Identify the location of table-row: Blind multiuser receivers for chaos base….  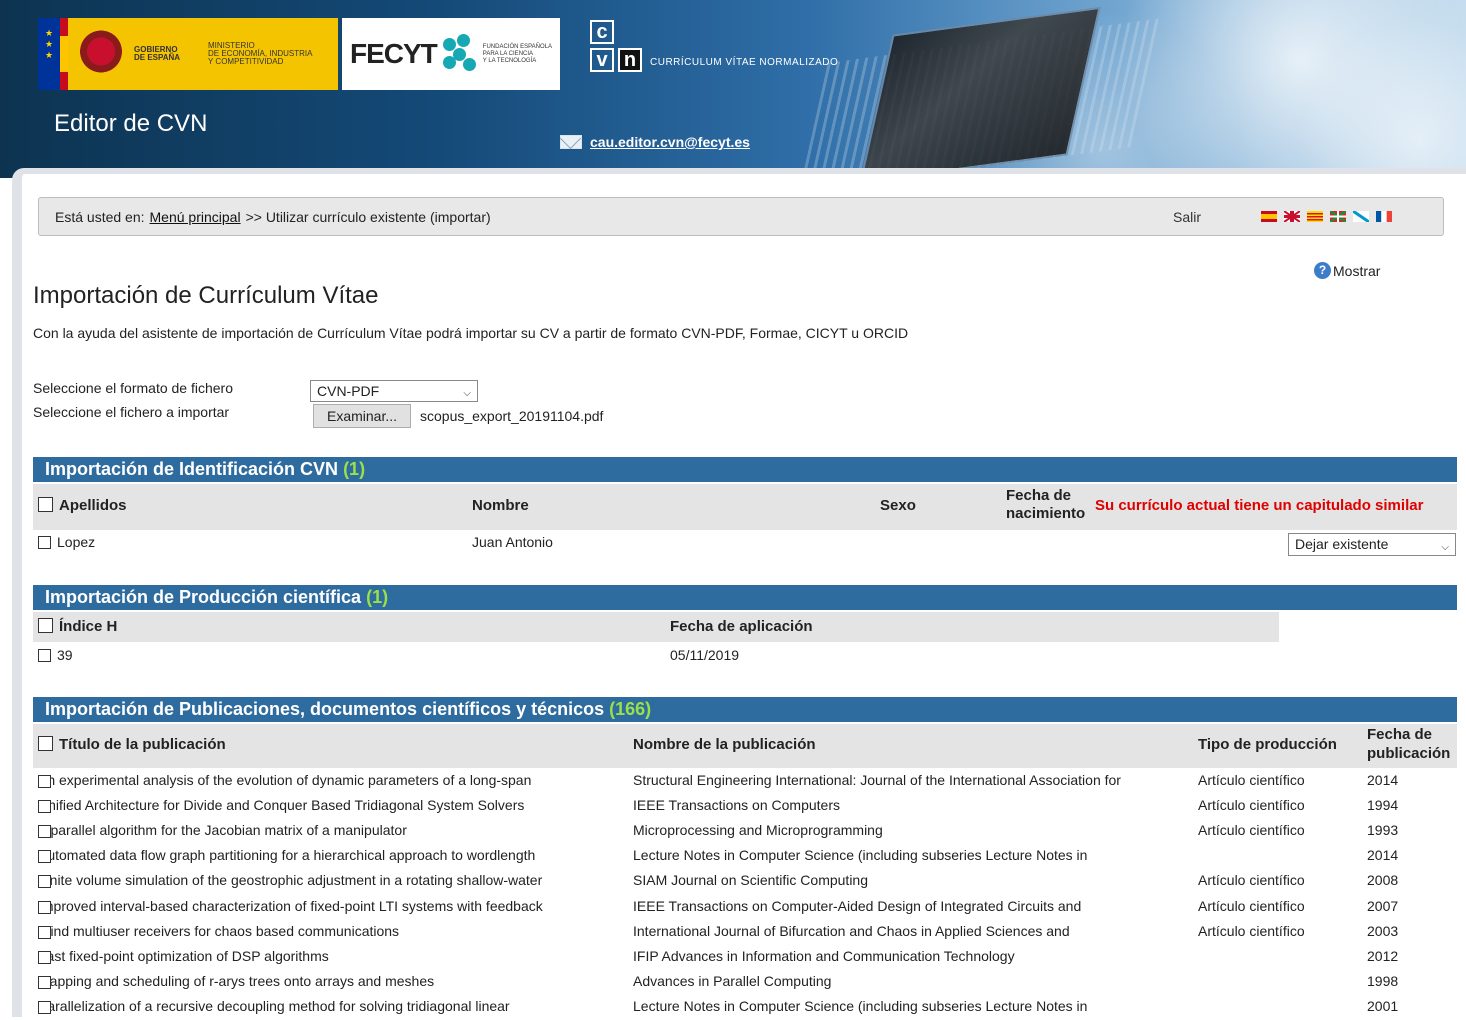
(748, 932).